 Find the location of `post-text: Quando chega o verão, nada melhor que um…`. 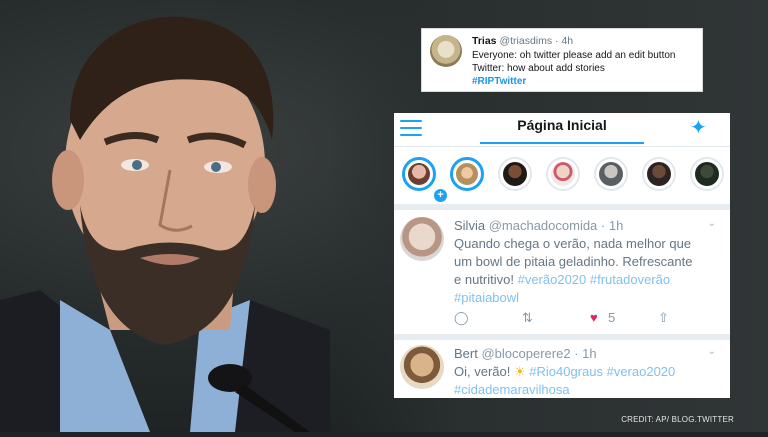

post-text: Quando chega o verão, nada melhor que um… is located at coordinates (589, 271).